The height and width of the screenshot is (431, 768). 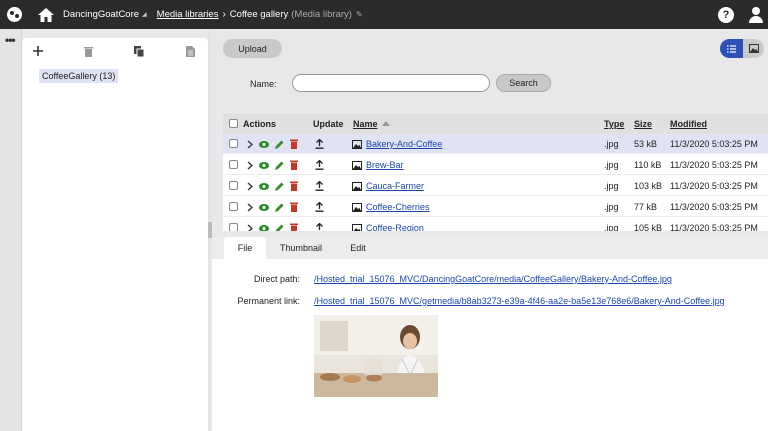 What do you see at coordinates (190, 51) in the screenshot?
I see `move-folder-button` at bounding box center [190, 51].